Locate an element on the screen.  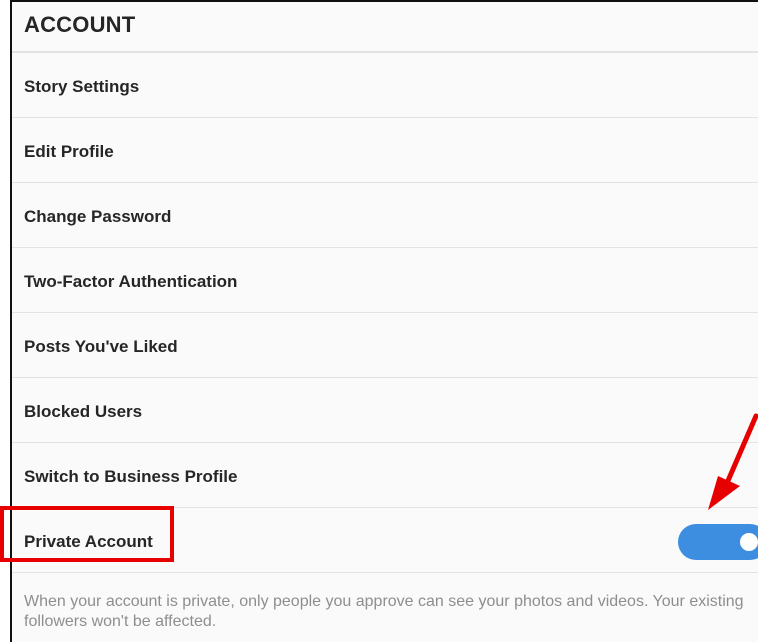
toggle-knob is located at coordinates (749, 542).